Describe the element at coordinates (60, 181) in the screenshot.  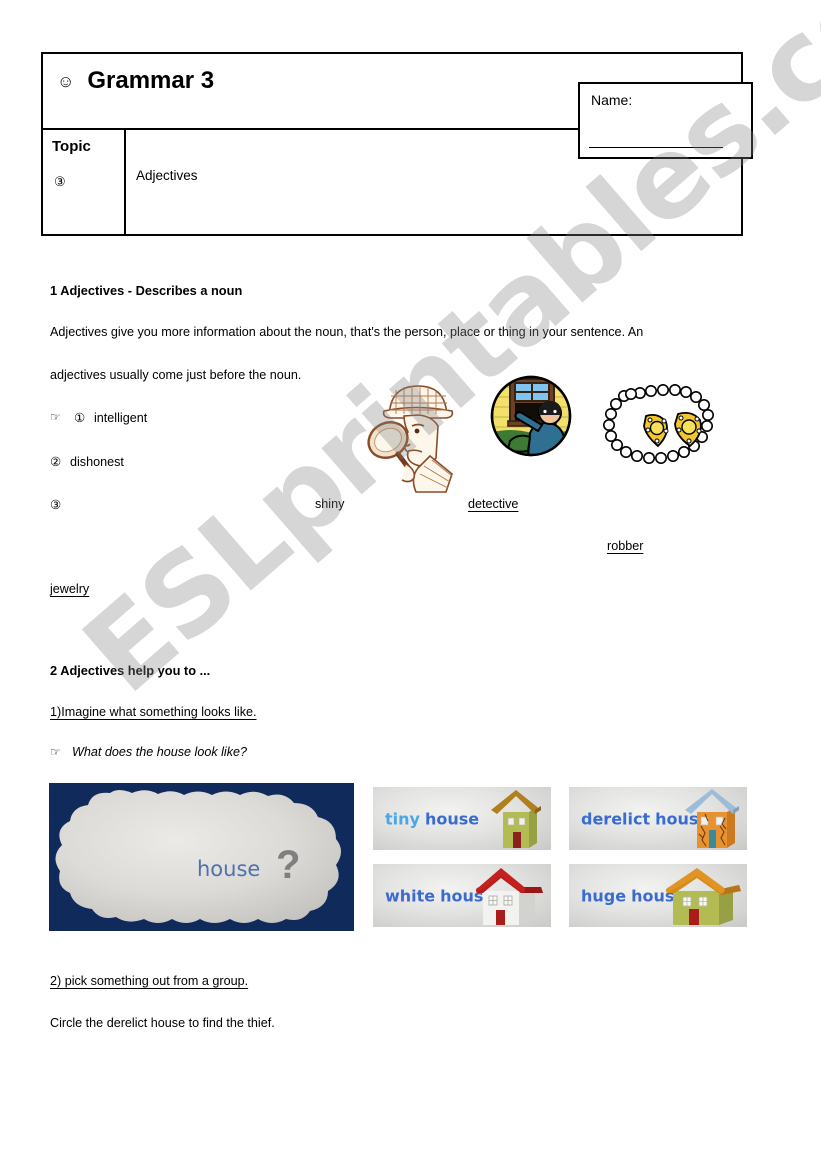
I see `topic-number-icon: ③` at that location.